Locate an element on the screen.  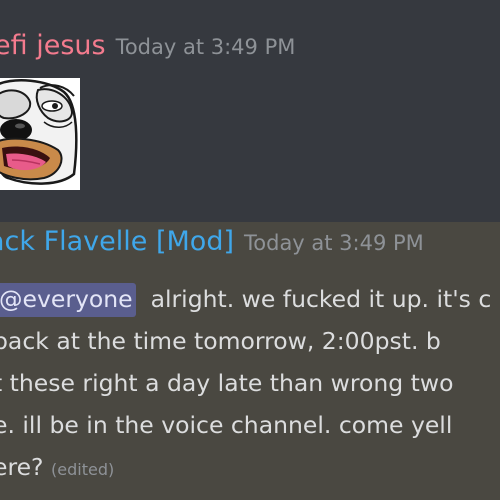
message-line: ere? (edited) is located at coordinates (250, 467).